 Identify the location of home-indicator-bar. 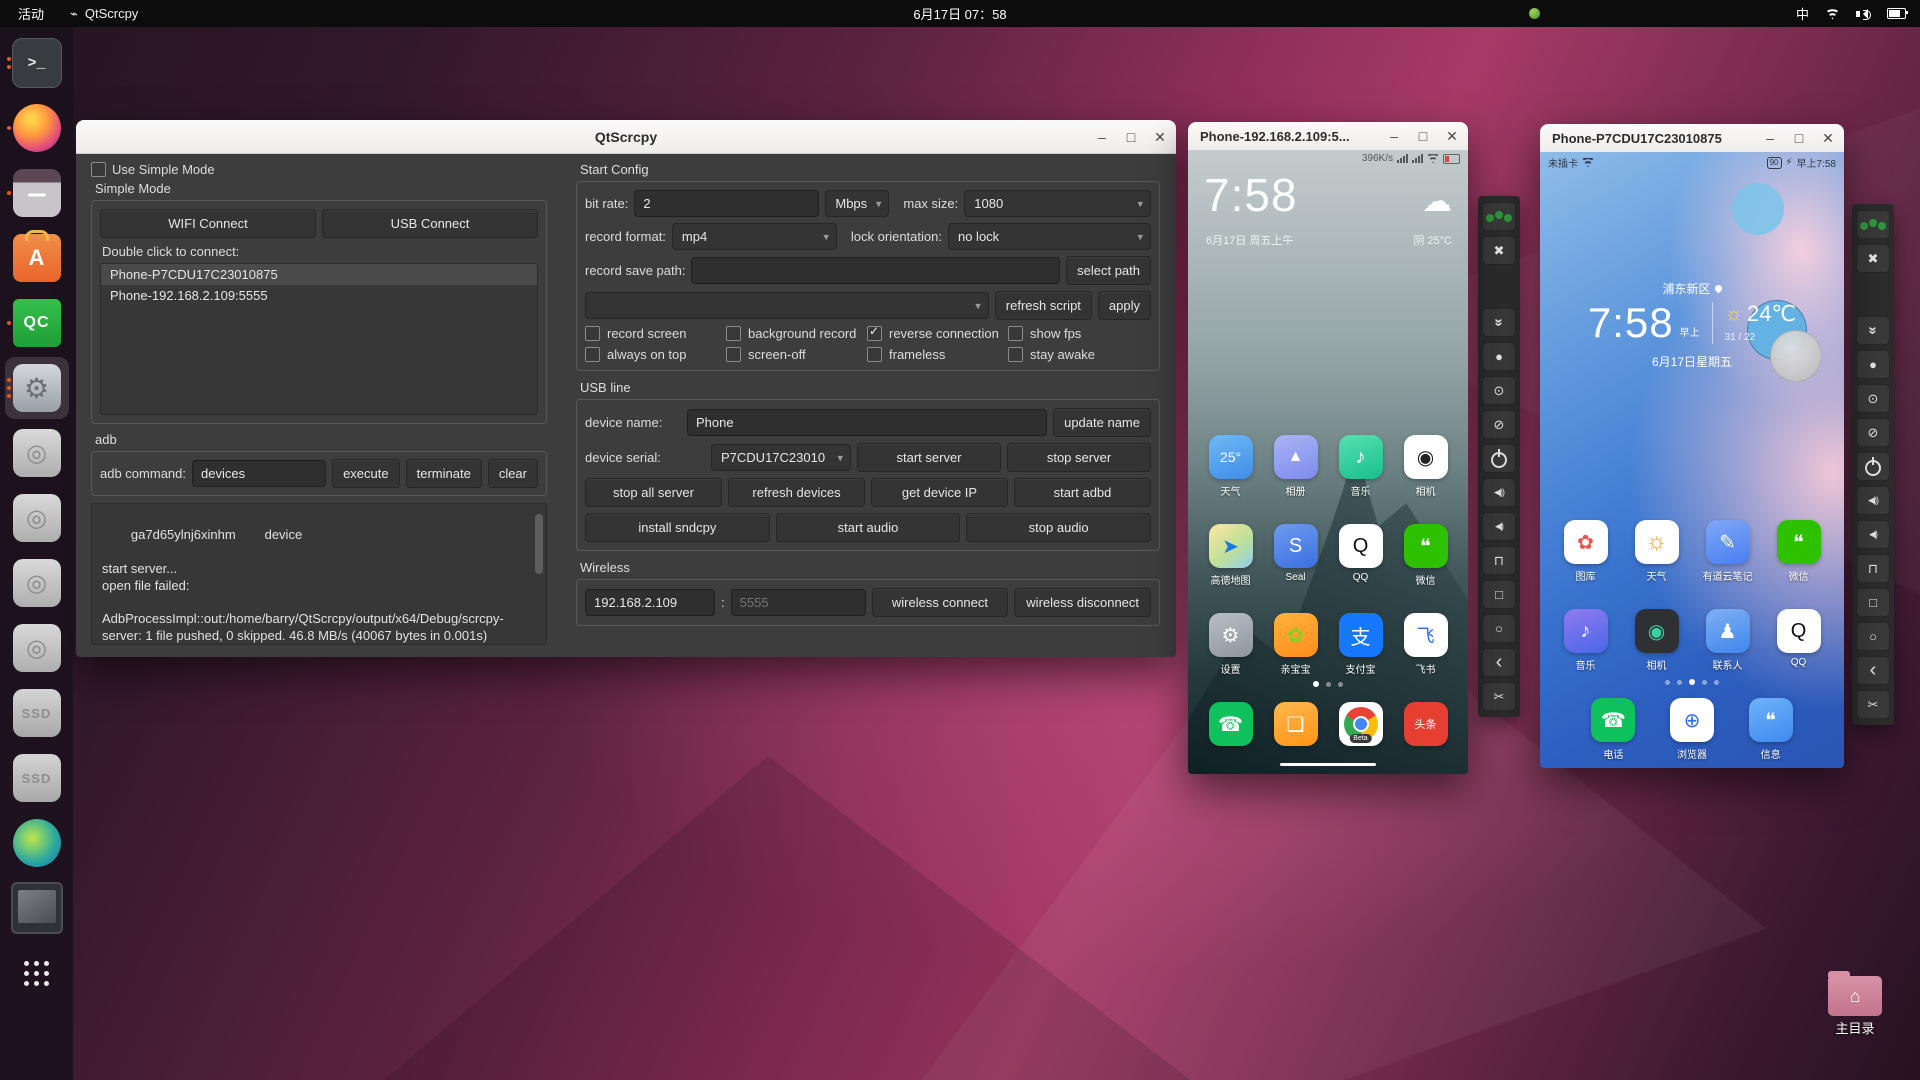
(1328, 764).